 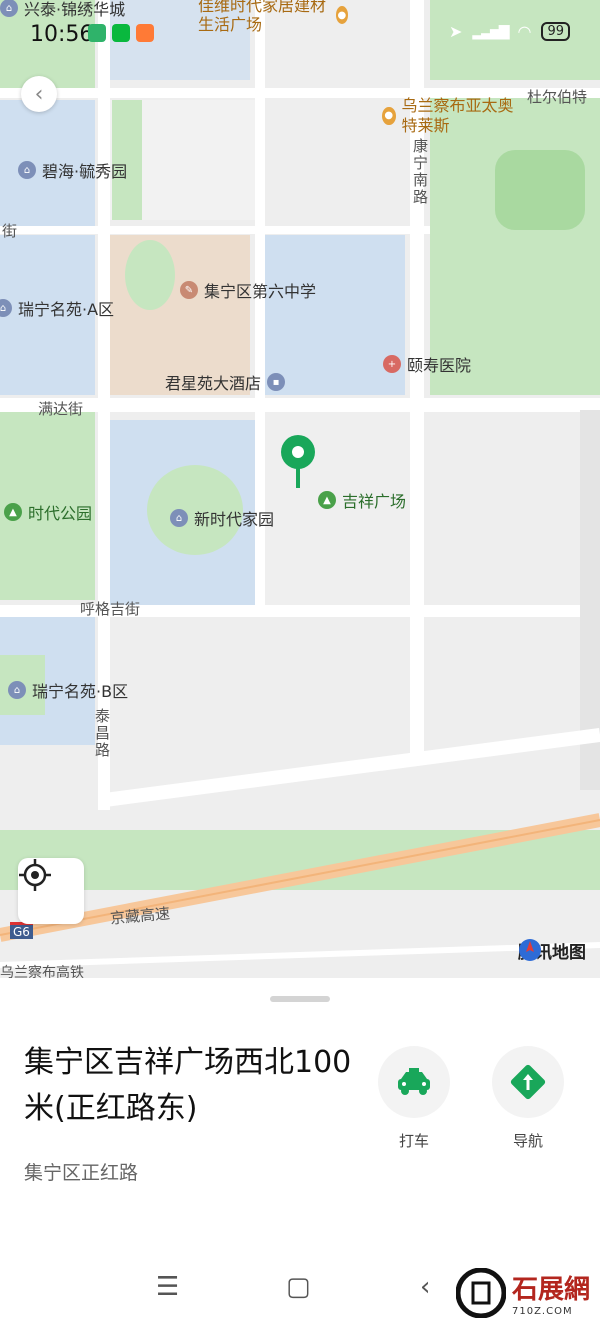 I want to click on chevron-left-icon: ‹, so click(x=39, y=94).